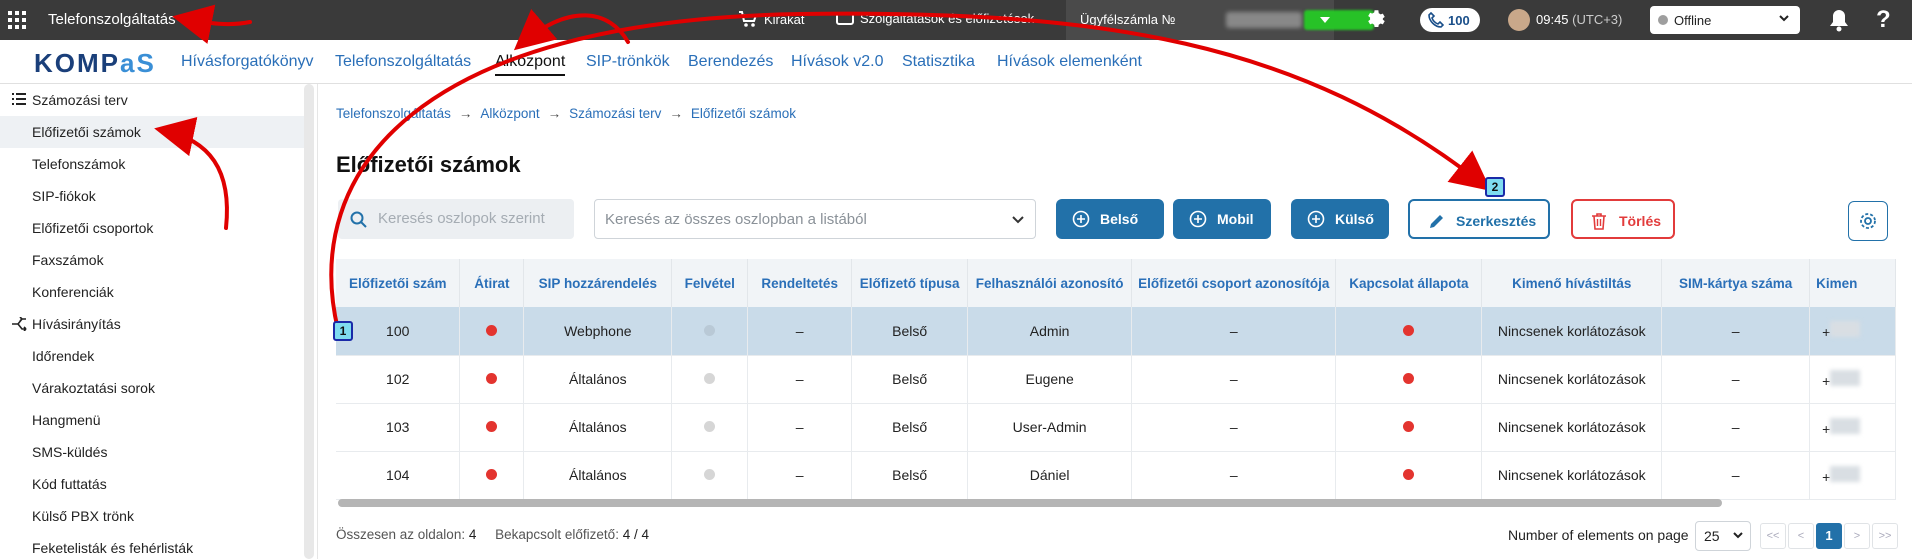  I want to click on sidebar-item-subscriber-groups: Előfizetői csoportok, so click(152, 228).